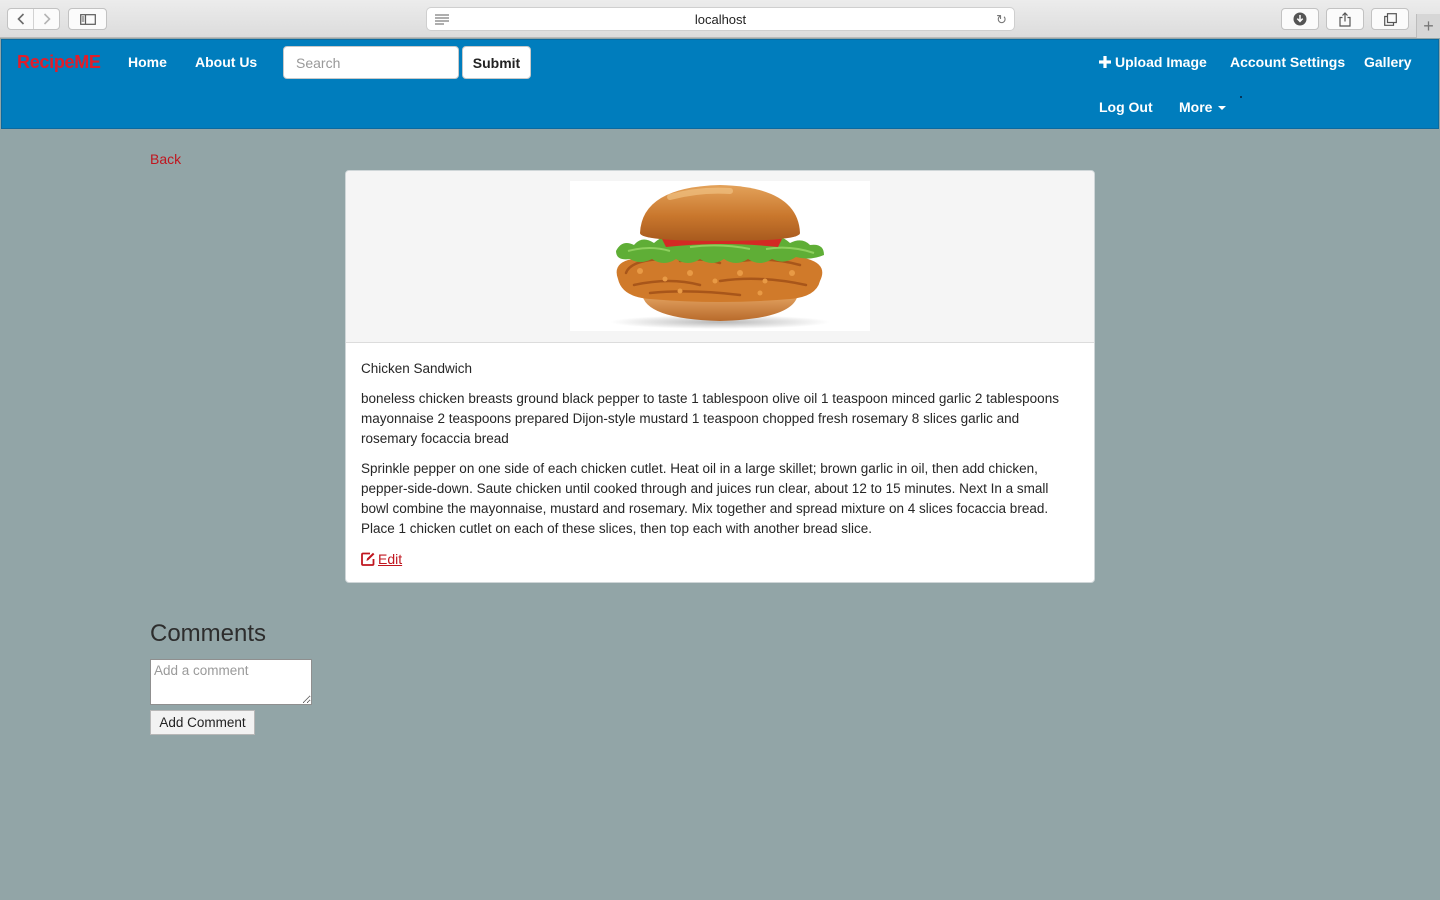 This screenshot has height=900, width=1440. What do you see at coordinates (1390, 19) in the screenshot?
I see `tabs-overview-icon` at bounding box center [1390, 19].